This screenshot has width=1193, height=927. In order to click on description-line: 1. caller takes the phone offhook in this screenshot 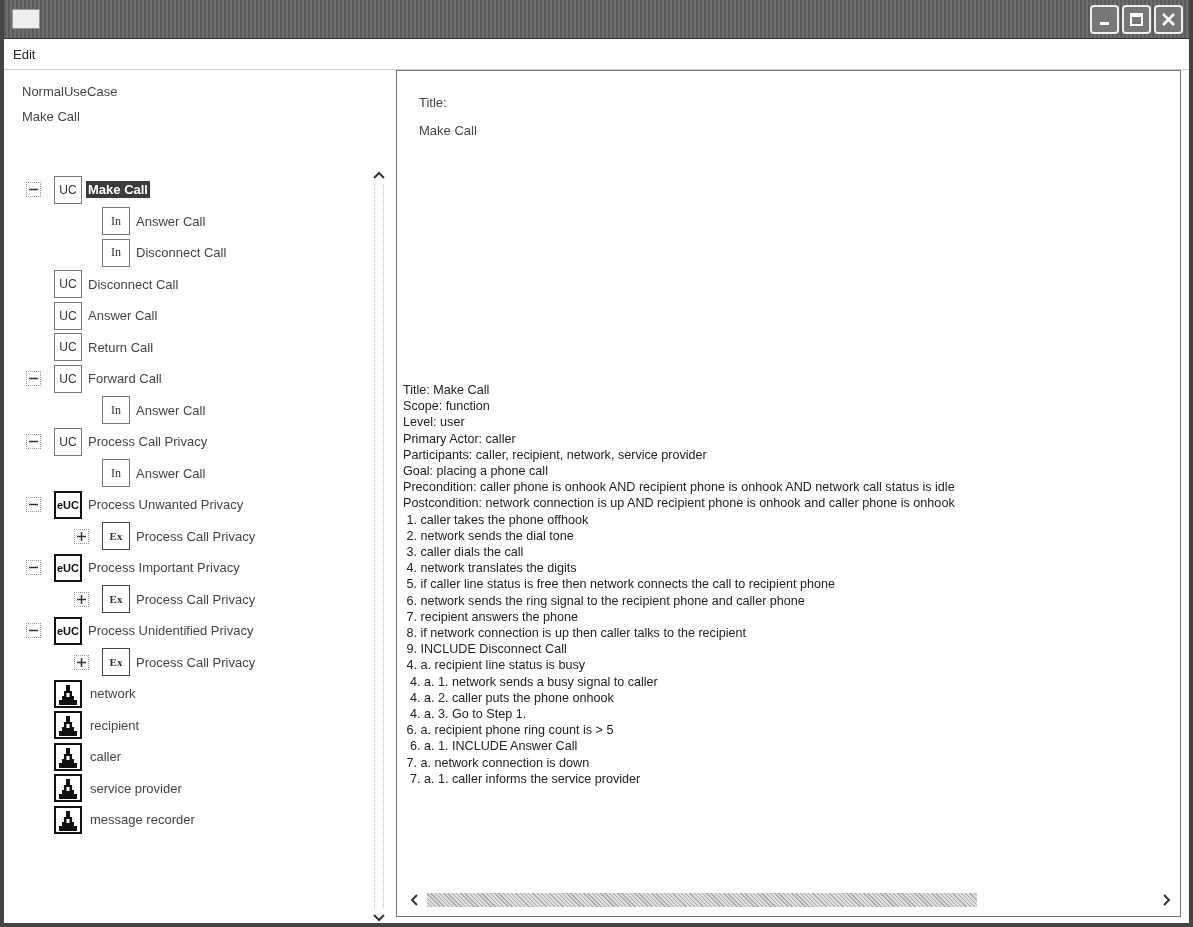, I will do `click(497, 519)`.